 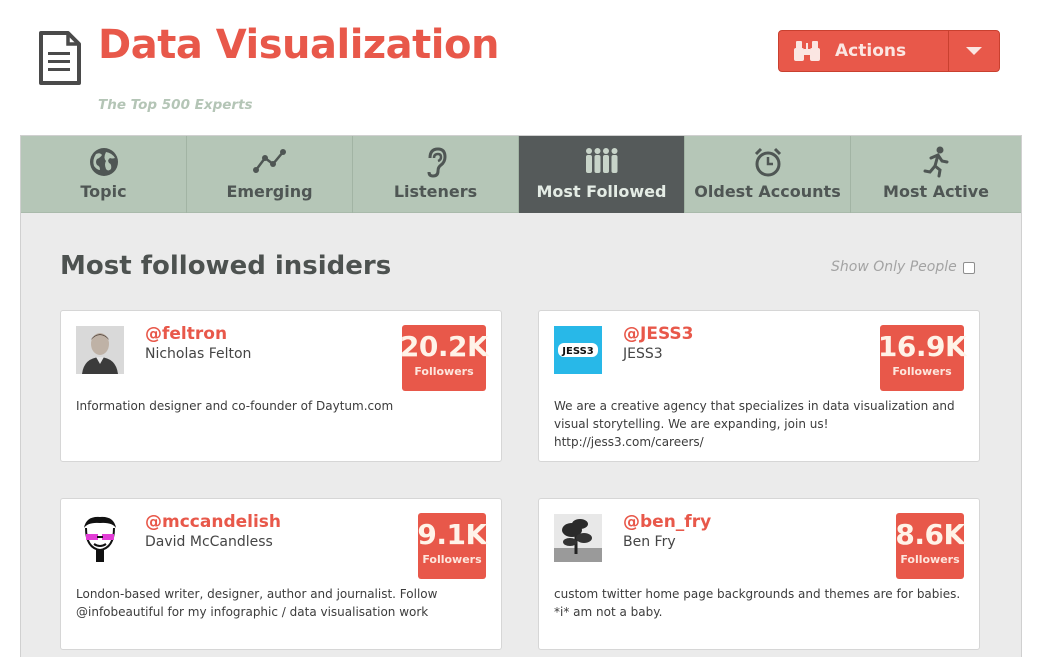 I want to click on user-real-name: Nicholas Felton, so click(x=198, y=354).